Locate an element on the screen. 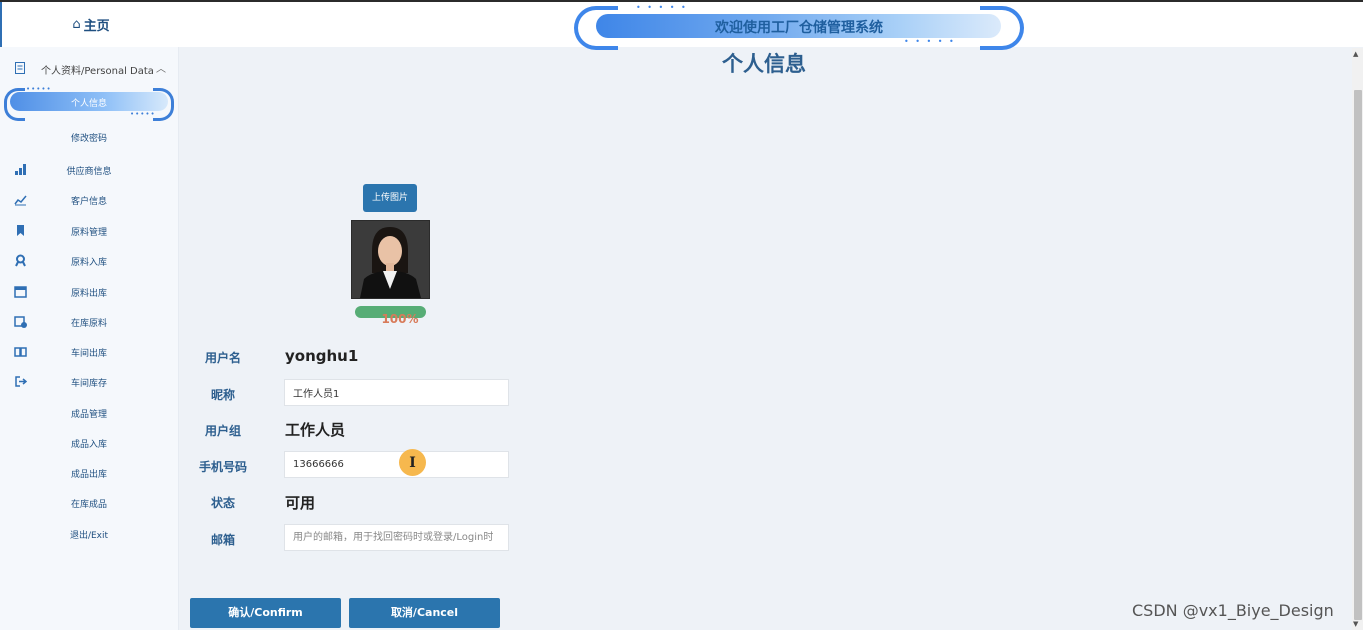 This screenshot has width=1363, height=630. sidebar-item-label: 成品出库 is located at coordinates (88, 475).